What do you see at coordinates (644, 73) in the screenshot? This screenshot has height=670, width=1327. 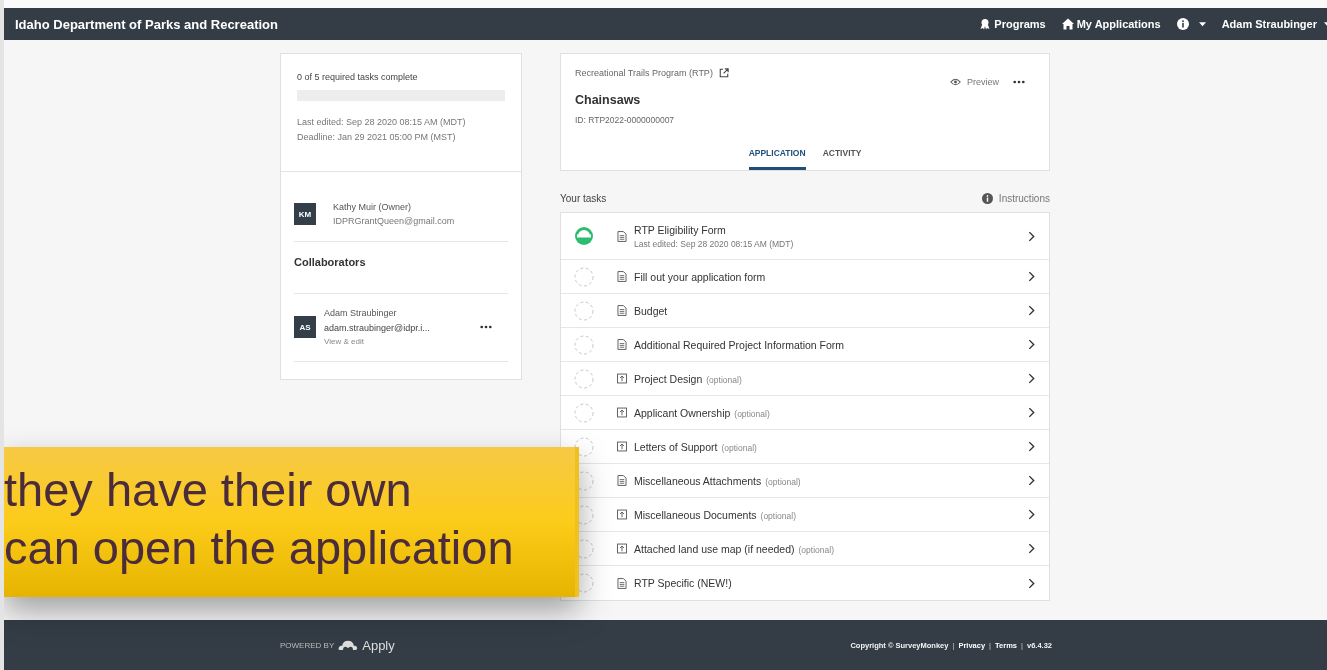 I see `program-name: Recreational Trails Program (RTP)` at bounding box center [644, 73].